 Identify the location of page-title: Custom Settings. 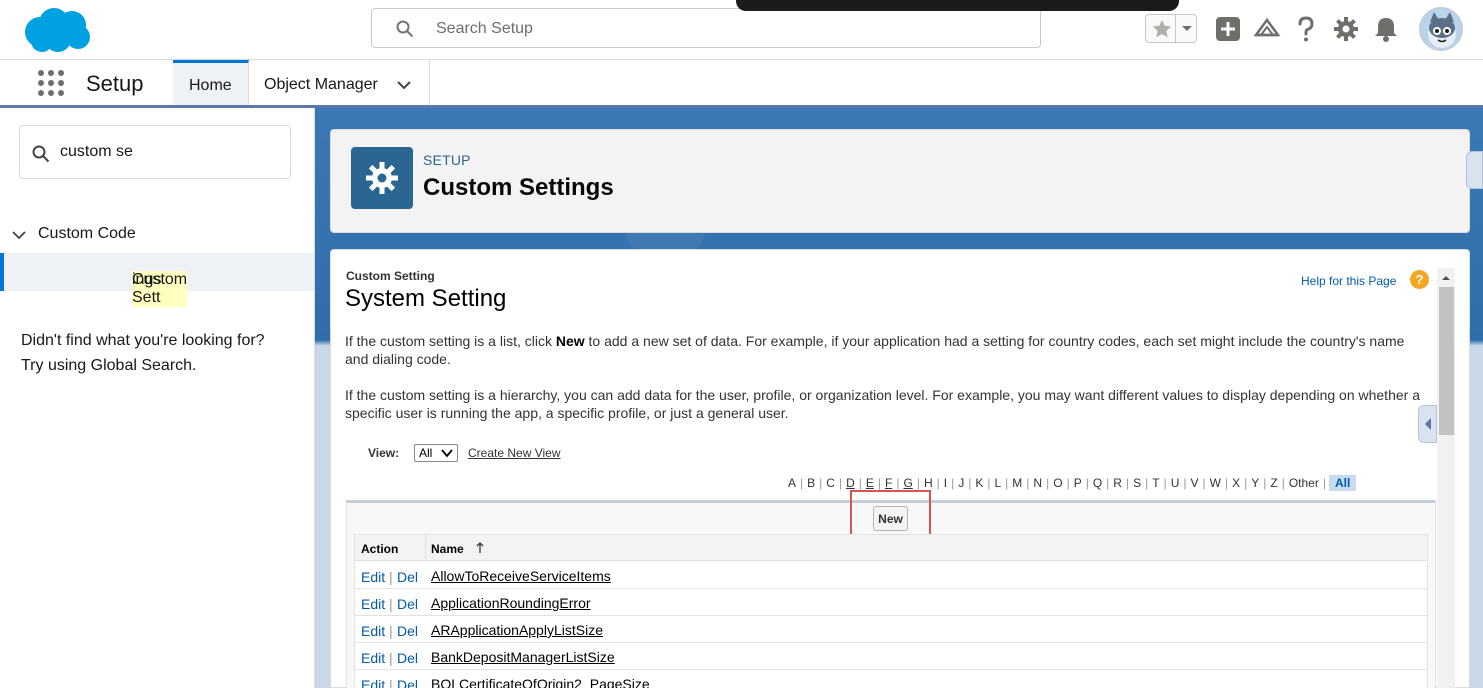
(518, 187).